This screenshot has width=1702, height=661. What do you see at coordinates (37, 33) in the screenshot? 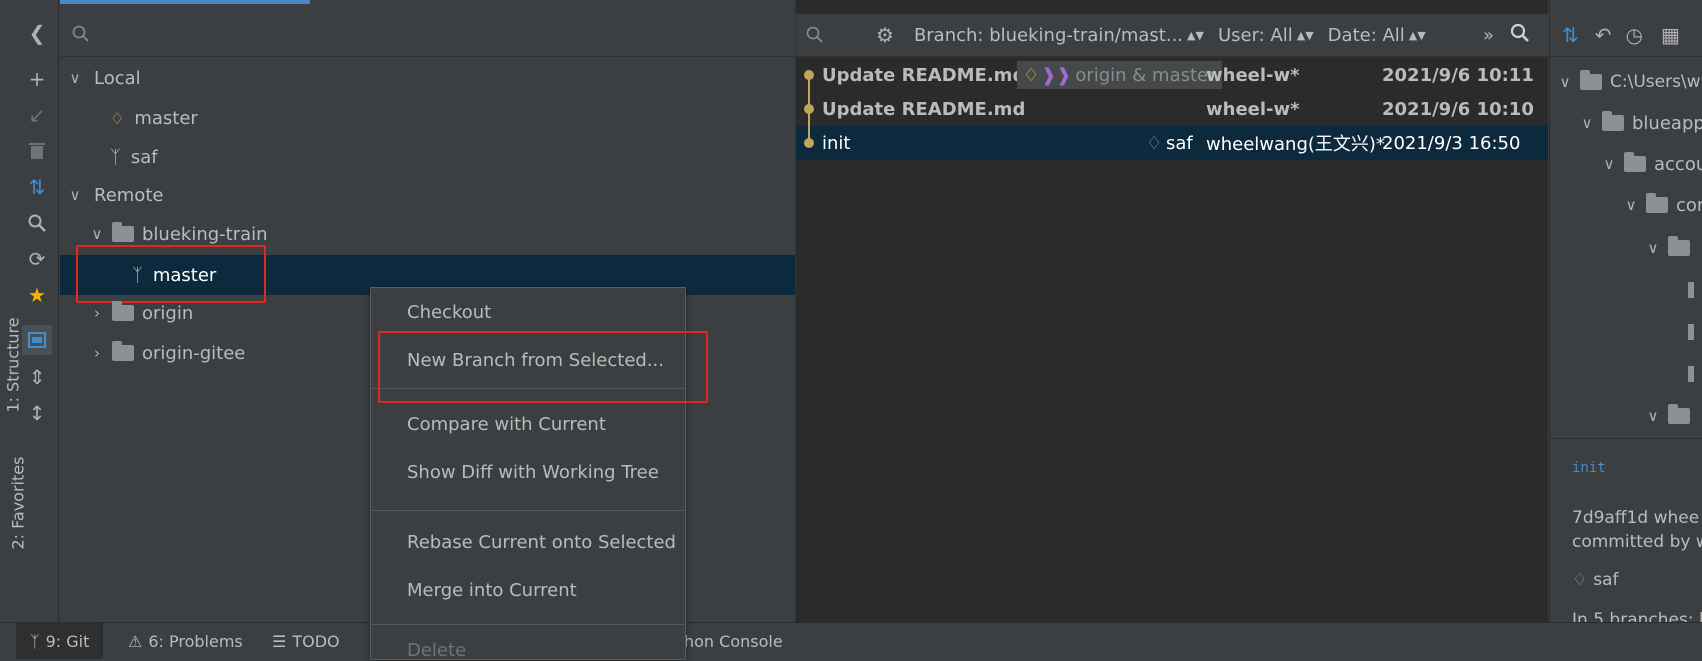
I see `collapse-left-icon: ❮` at bounding box center [37, 33].